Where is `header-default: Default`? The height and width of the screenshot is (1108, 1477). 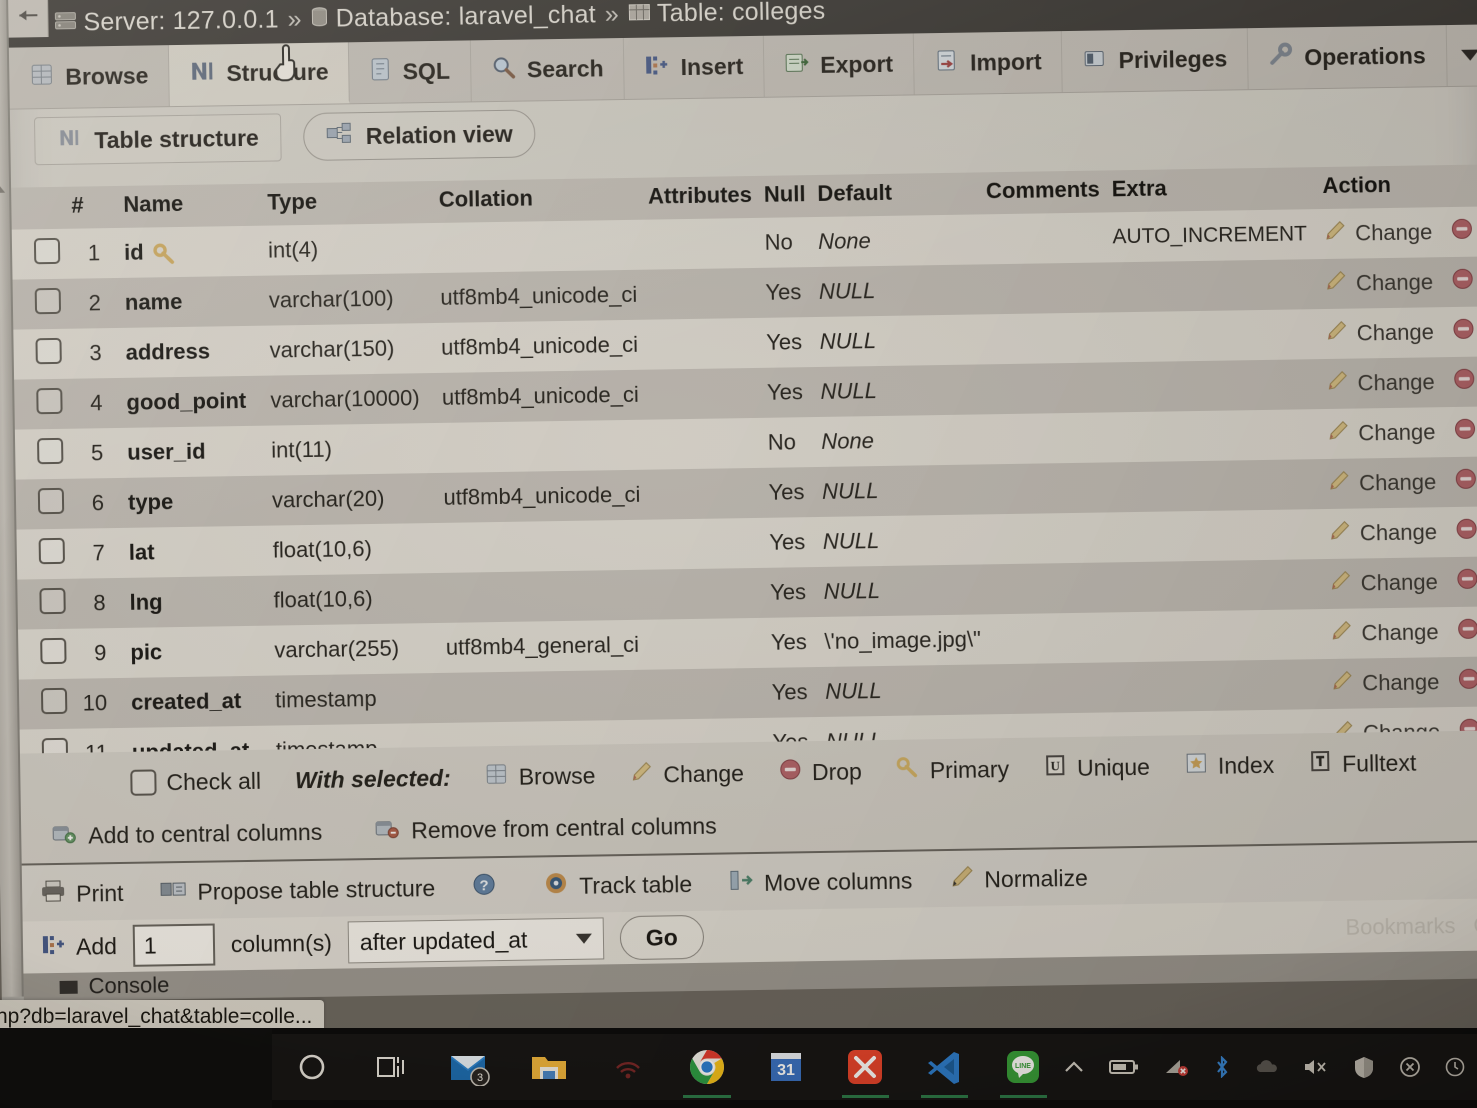
header-default: Default is located at coordinates (896, 195).